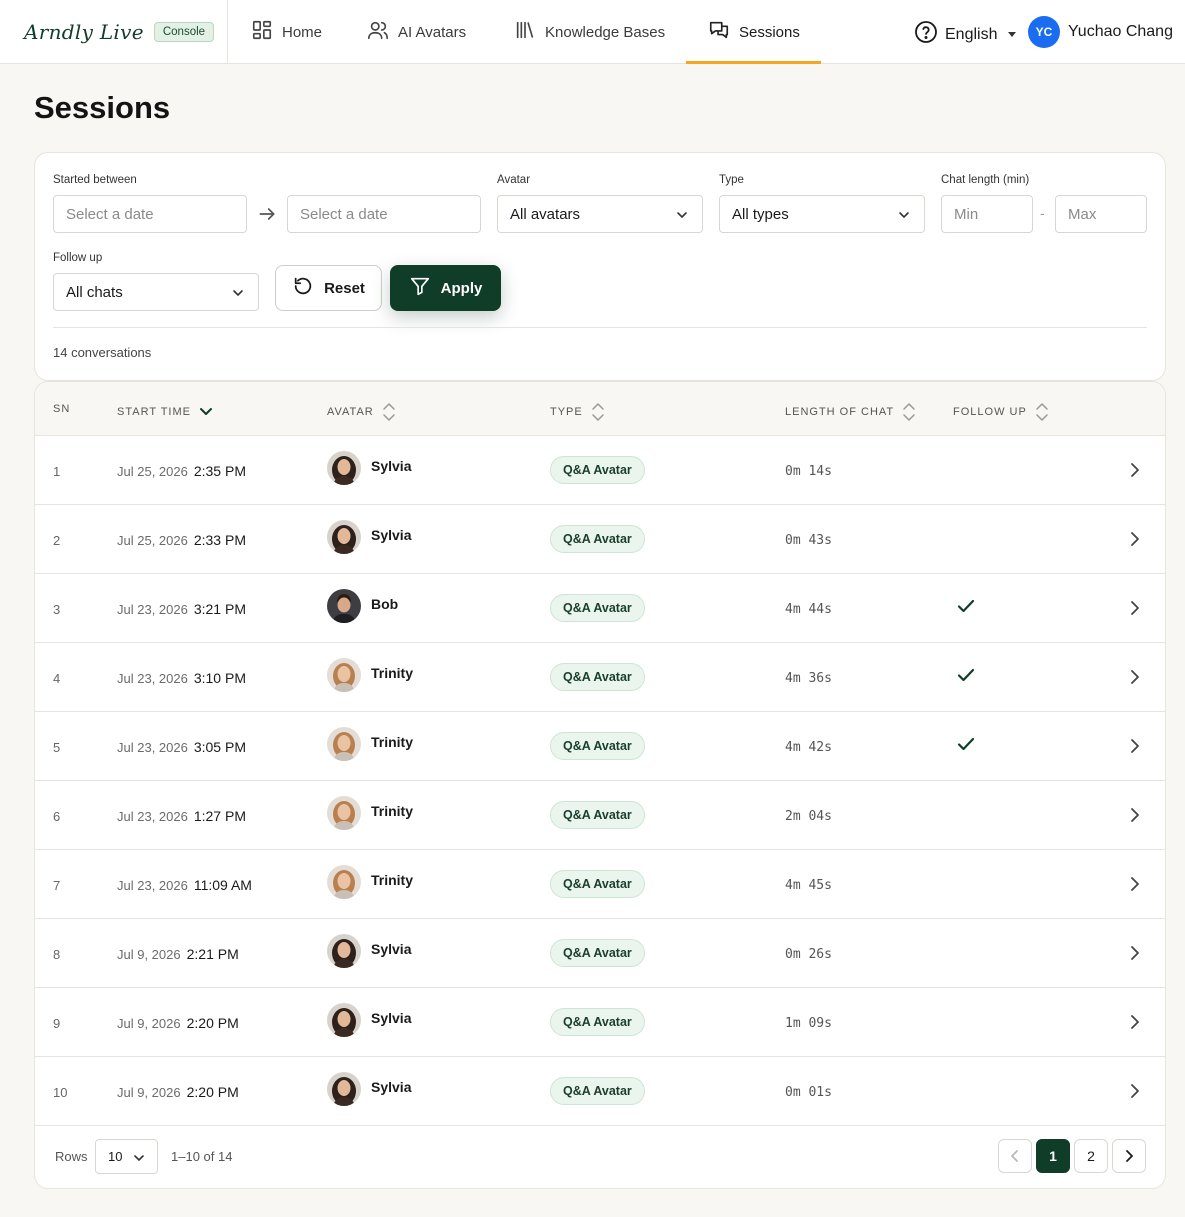 The image size is (1185, 1217). What do you see at coordinates (238, 293) in the screenshot?
I see `chevron-down-icon` at bounding box center [238, 293].